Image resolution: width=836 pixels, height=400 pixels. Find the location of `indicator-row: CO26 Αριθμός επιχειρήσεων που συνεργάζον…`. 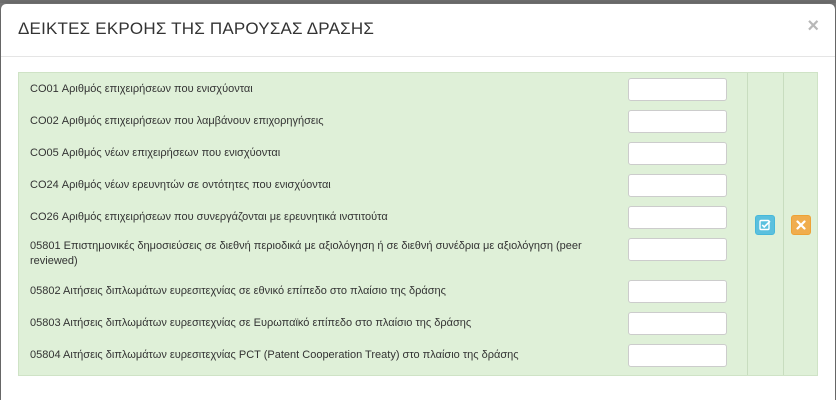

indicator-row: CO26 Αριθμός επιχειρήσεων που συνεργάζον… is located at coordinates (383, 217).